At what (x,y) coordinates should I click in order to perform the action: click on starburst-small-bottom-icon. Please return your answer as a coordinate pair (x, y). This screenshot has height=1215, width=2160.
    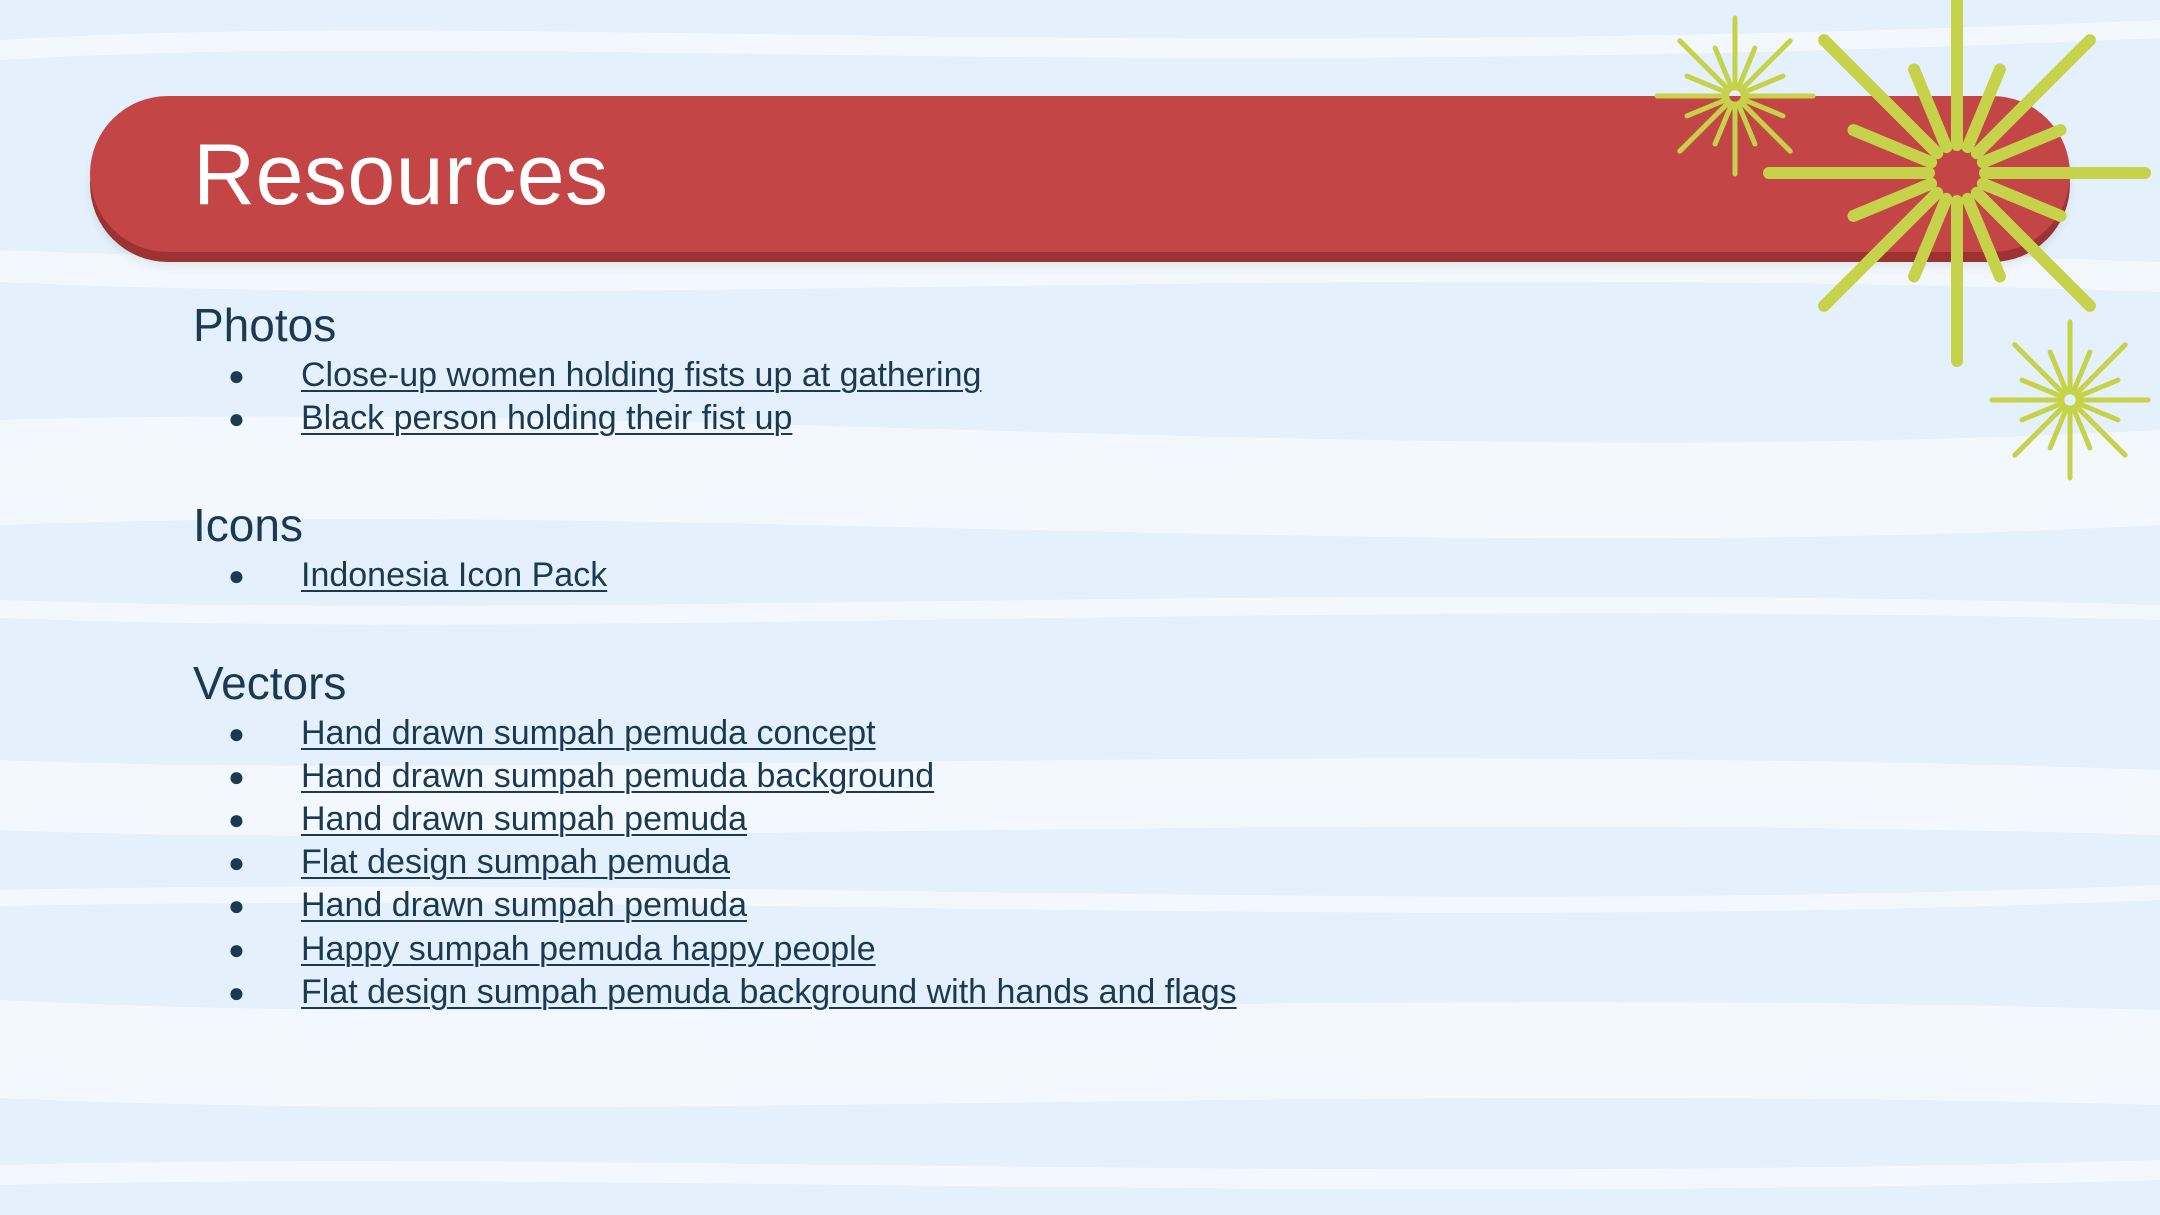
    Looking at the image, I should click on (2070, 400).